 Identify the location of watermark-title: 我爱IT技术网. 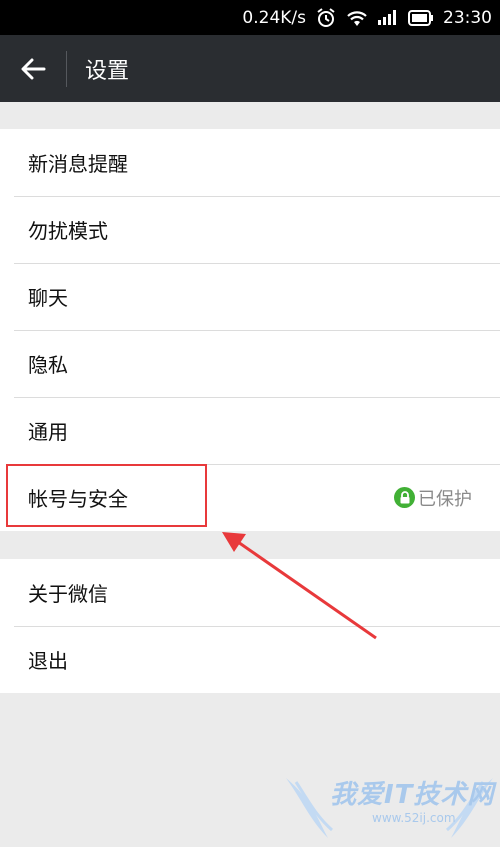
(412, 795).